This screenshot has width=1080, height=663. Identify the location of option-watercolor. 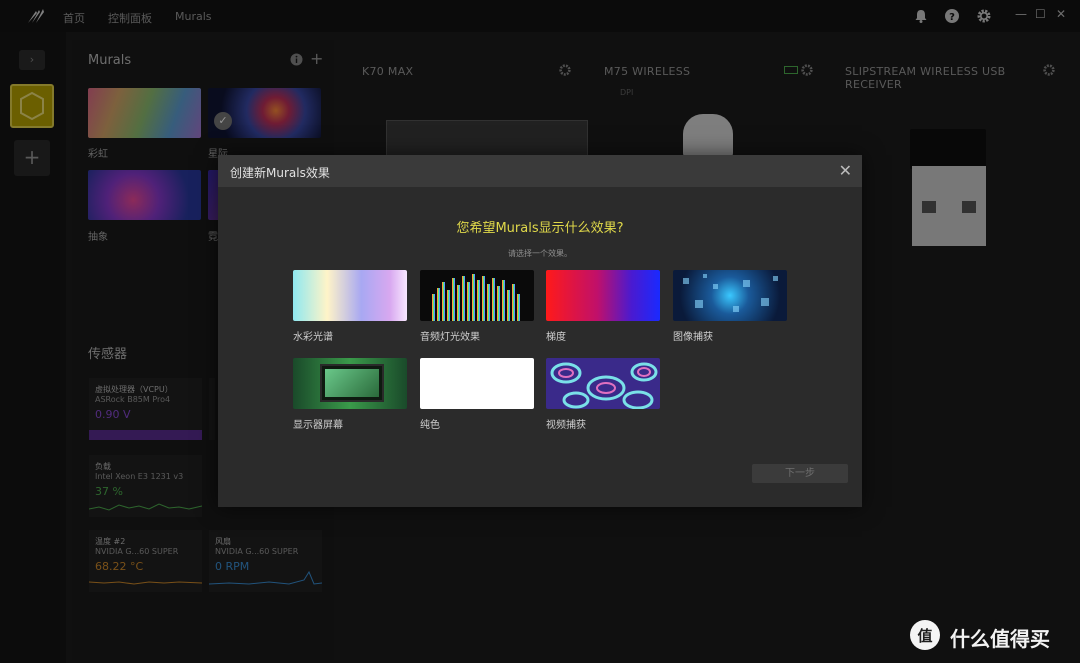
(350, 295).